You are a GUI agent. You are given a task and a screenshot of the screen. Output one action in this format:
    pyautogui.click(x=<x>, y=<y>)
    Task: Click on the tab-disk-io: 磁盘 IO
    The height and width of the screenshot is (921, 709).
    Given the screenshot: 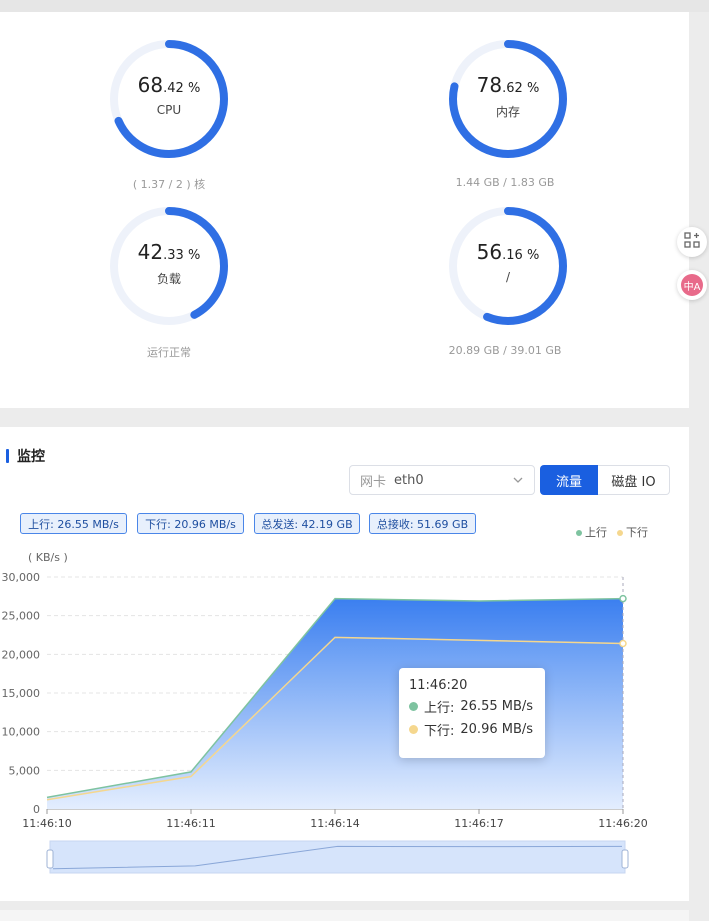 What is the action you would take?
    pyautogui.click(x=634, y=480)
    